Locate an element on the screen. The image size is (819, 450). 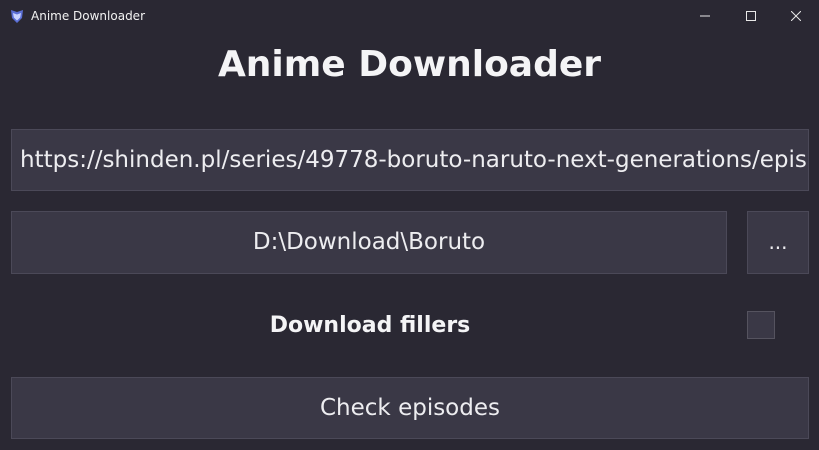
download-path-button: D:\Download\Boruto is located at coordinates (369, 242).